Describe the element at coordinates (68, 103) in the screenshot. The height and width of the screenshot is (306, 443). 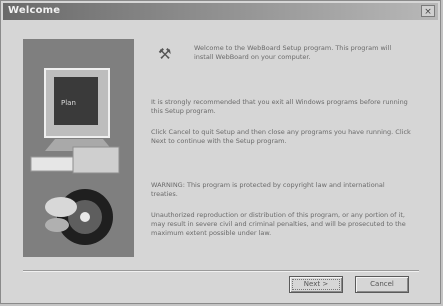
I see `monitor-label: Plan` at that location.